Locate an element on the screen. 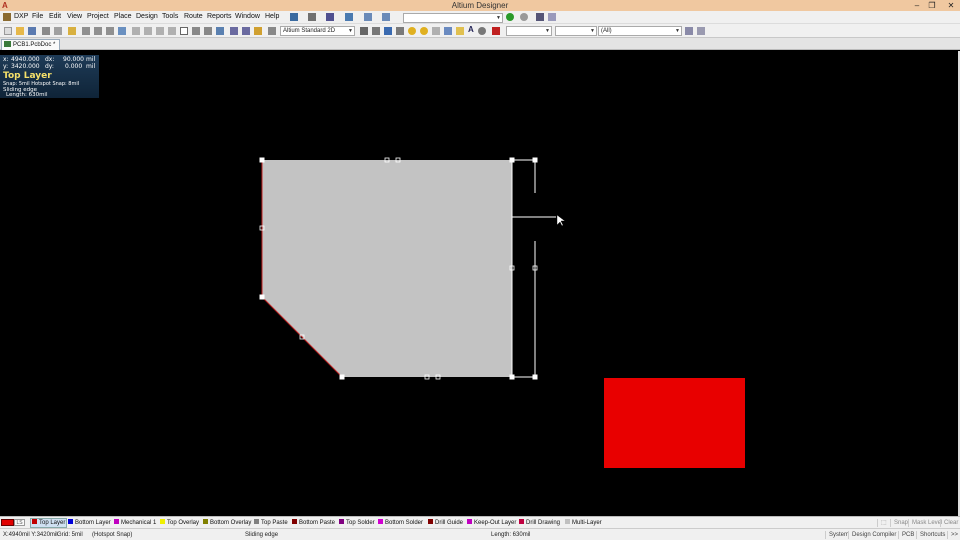 The height and width of the screenshot is (540, 960). print-icon is located at coordinates (46, 31).